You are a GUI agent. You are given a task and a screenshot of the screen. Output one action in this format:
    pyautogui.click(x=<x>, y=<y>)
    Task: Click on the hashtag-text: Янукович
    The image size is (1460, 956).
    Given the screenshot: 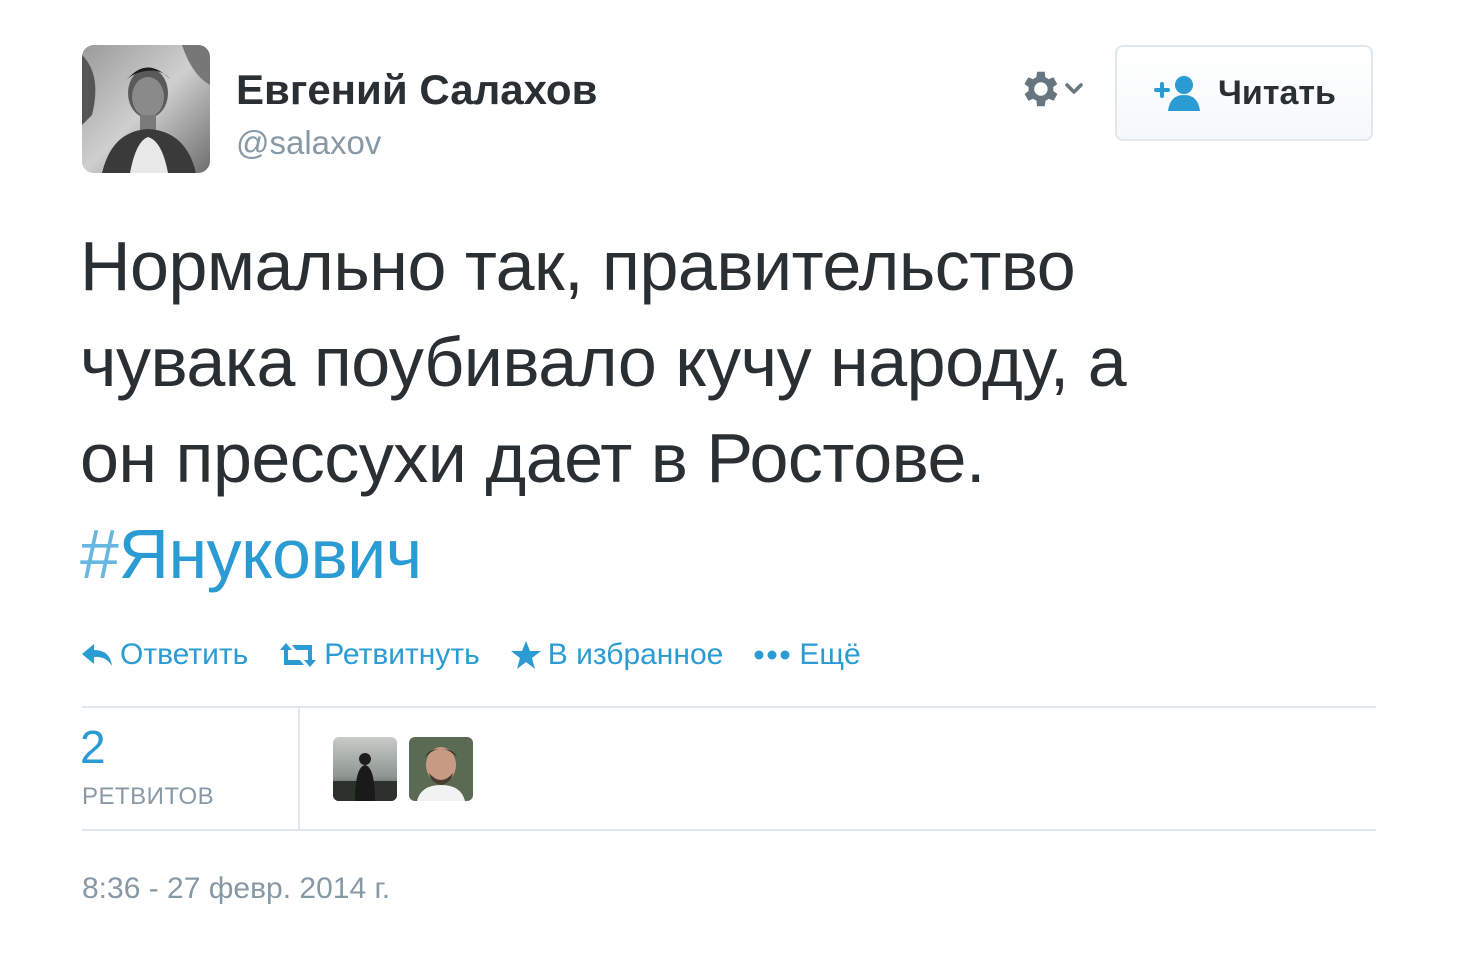 What is the action you would take?
    pyautogui.click(x=270, y=554)
    